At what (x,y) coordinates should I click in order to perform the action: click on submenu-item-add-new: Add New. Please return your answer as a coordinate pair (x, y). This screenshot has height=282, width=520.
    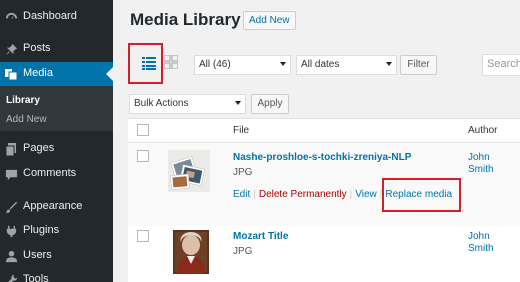
    Looking at the image, I should click on (26, 119).